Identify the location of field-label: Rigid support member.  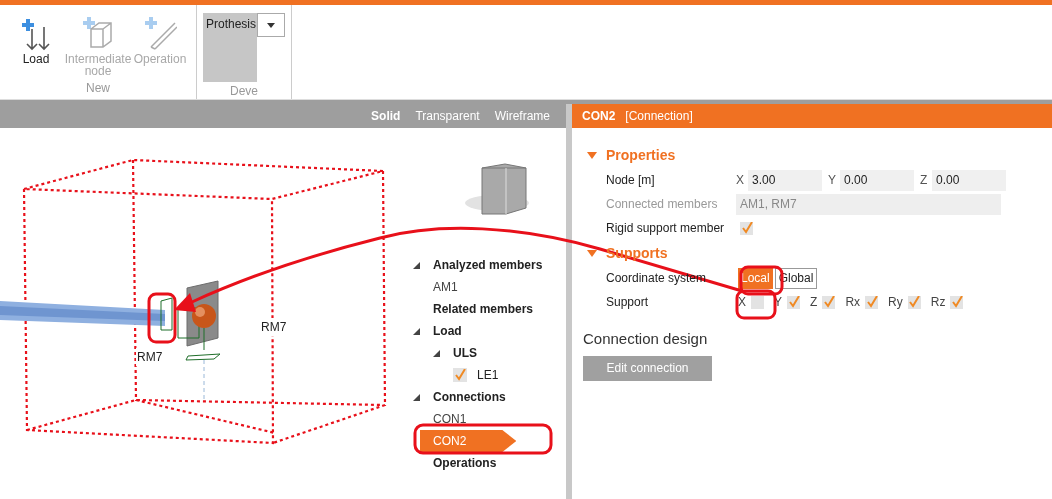
(666, 228).